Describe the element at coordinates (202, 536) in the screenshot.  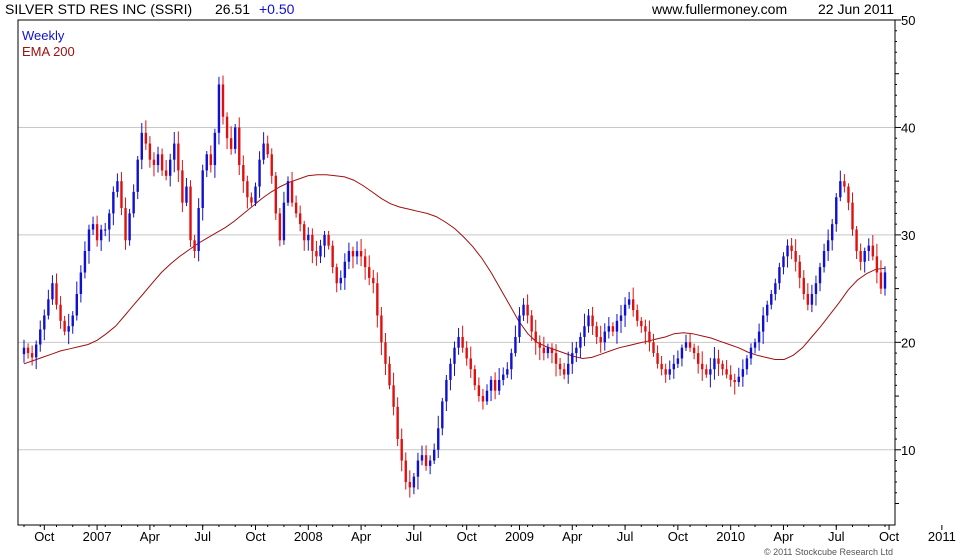
I see `x-tick-label-3: Jul` at that location.